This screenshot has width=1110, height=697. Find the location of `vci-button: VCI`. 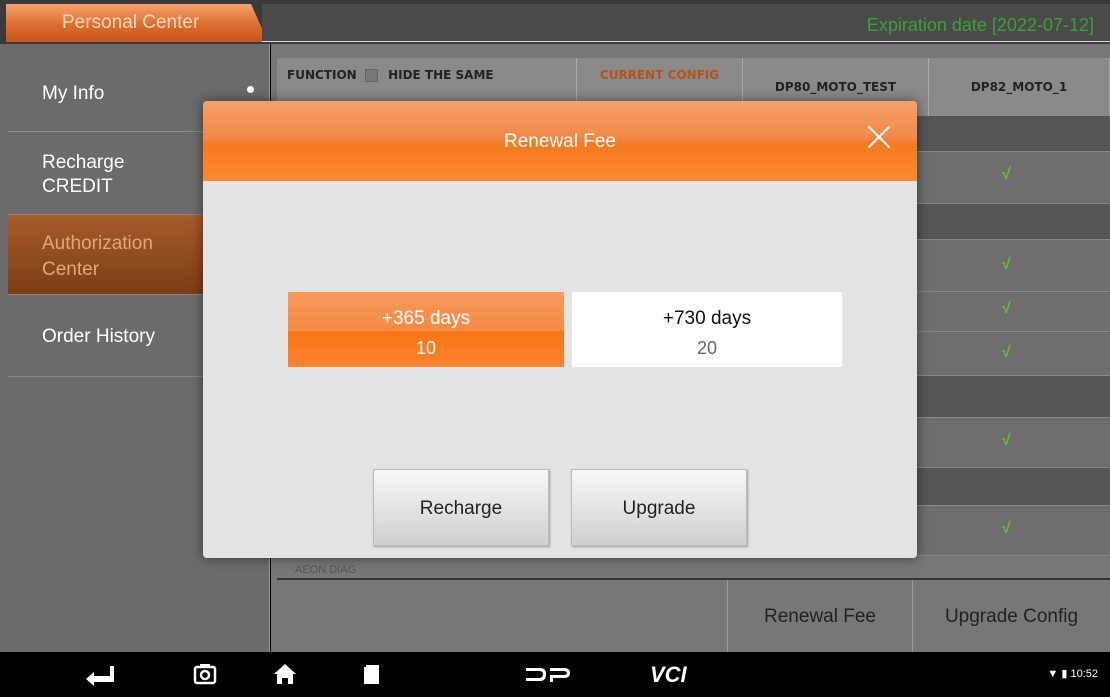

vci-button: VCI is located at coordinates (680, 674).